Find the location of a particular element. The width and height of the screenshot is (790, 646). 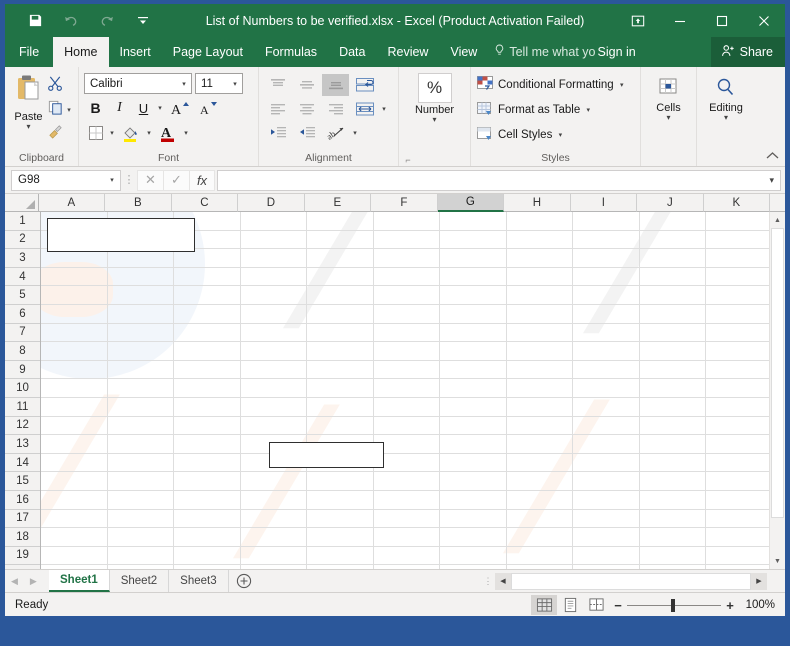

horizontal-scrollbar: ⋮ ◀ ▶ is located at coordinates (522, 581).